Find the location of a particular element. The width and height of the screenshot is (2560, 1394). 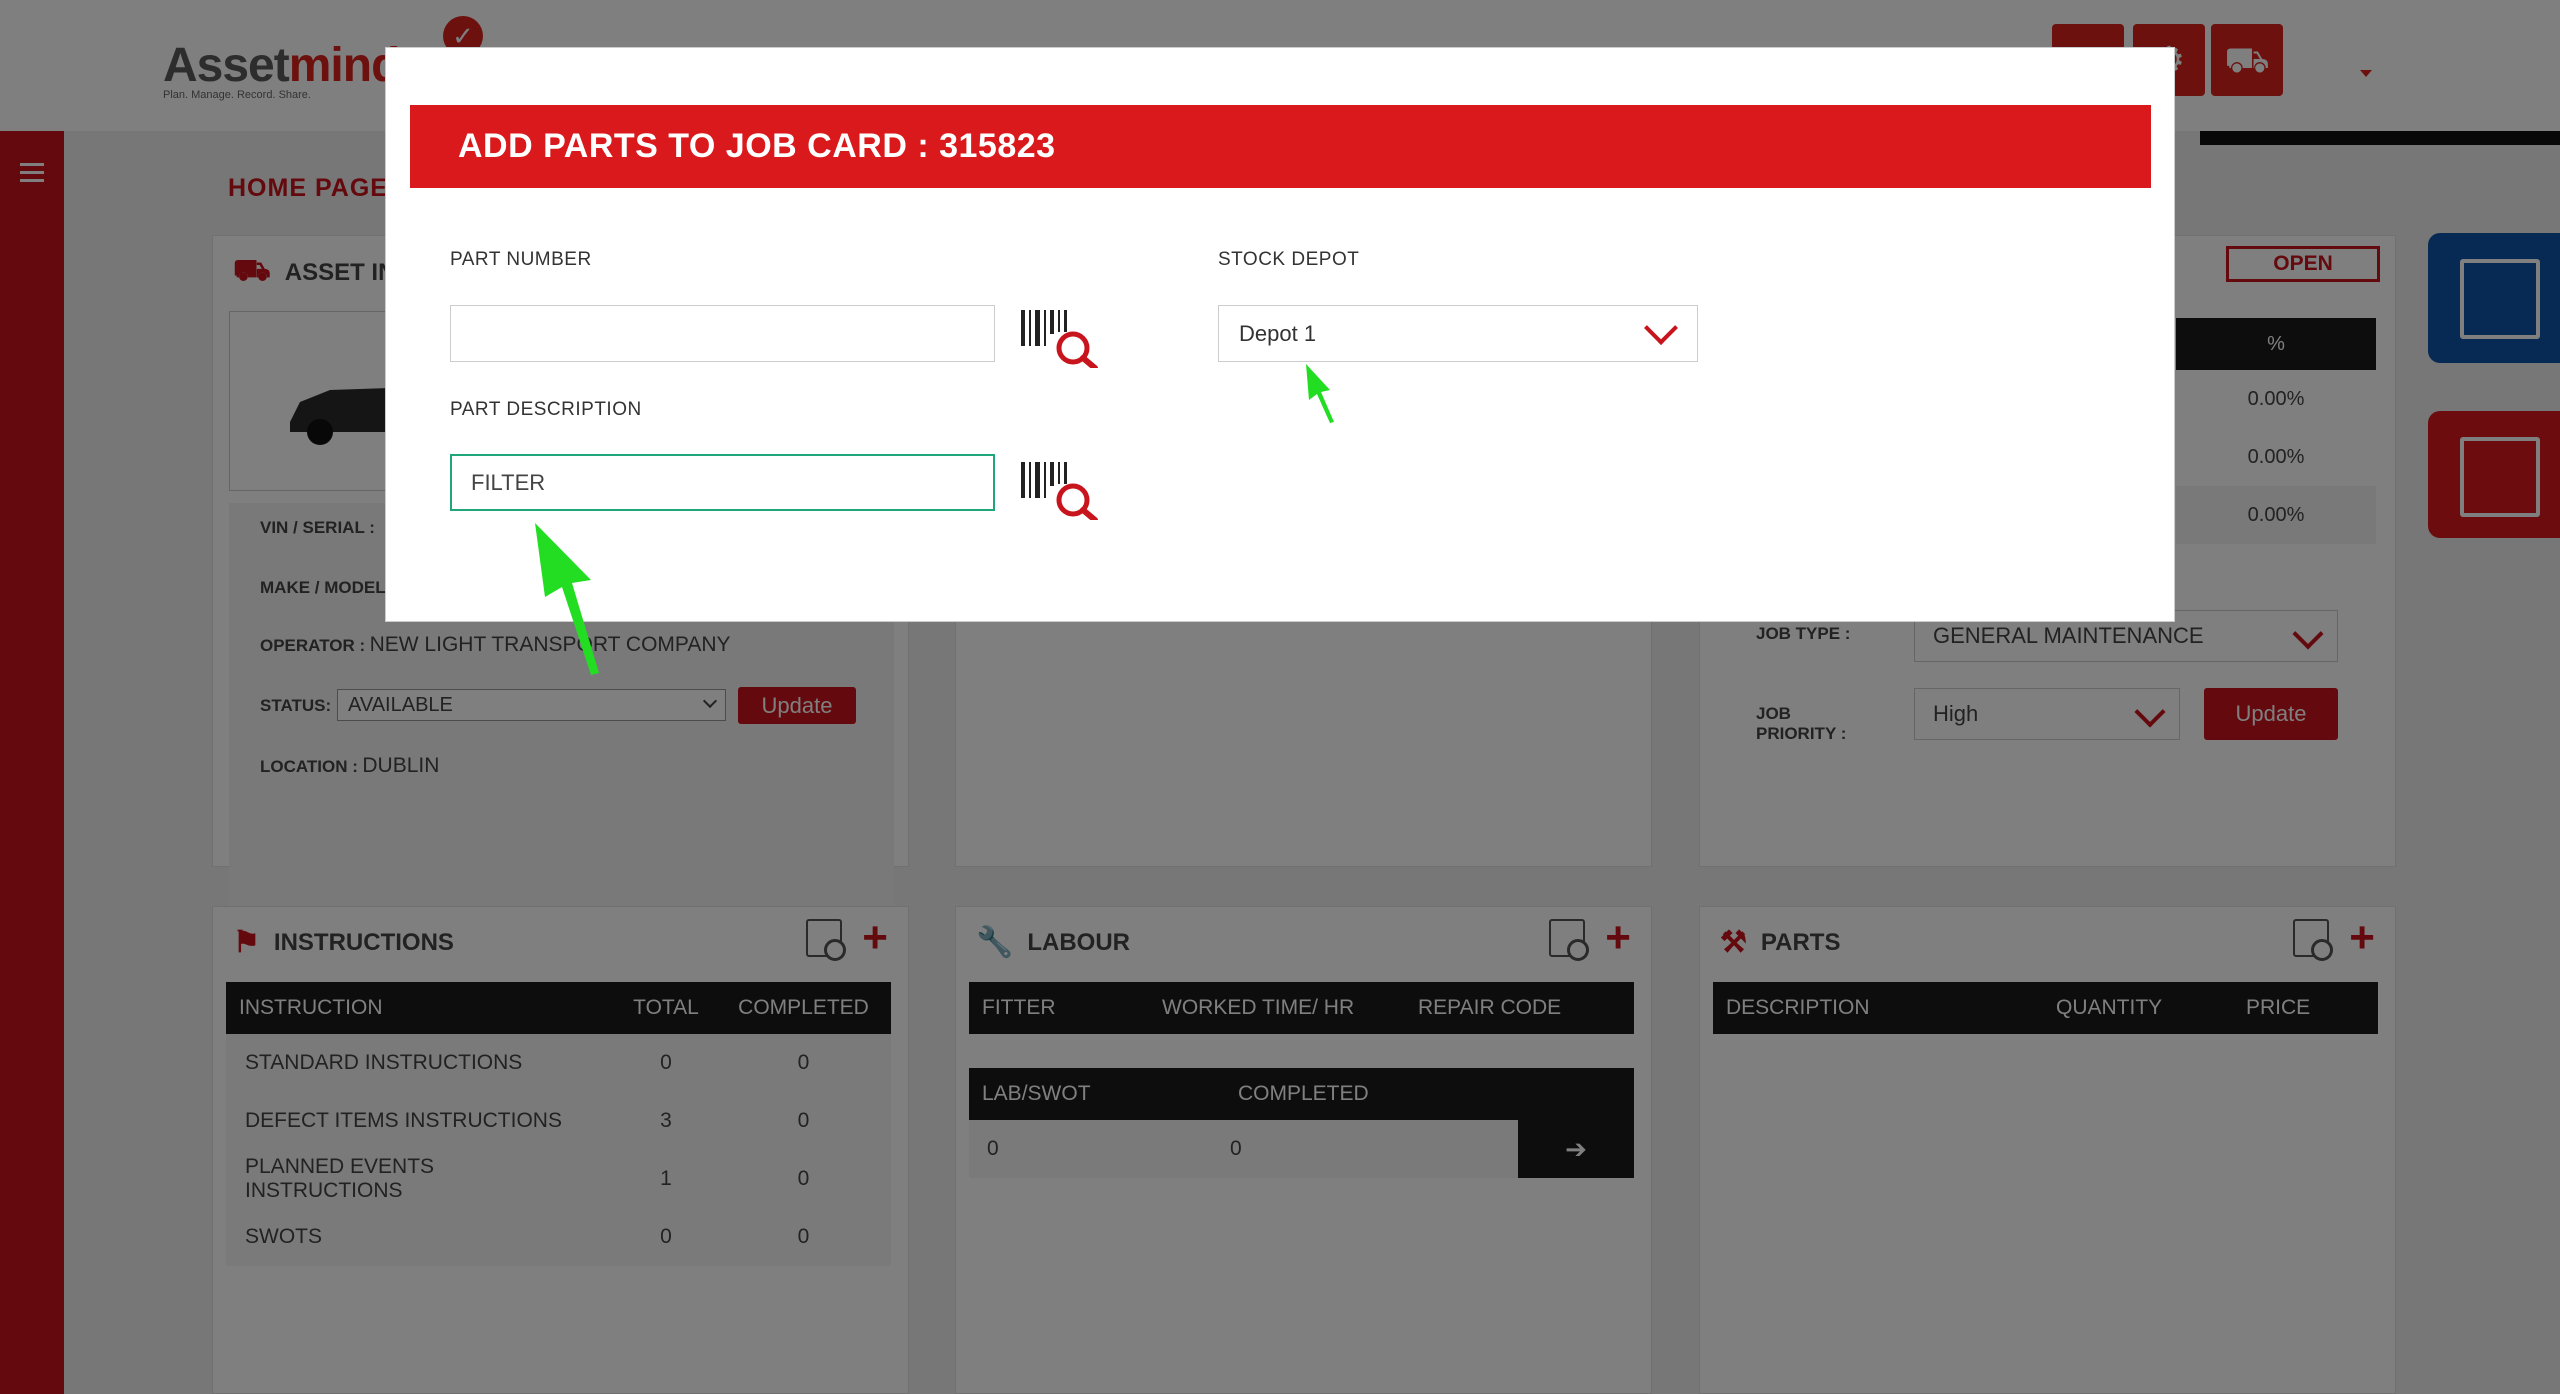

stock-depot-value: Depot 1 is located at coordinates (1278, 333).